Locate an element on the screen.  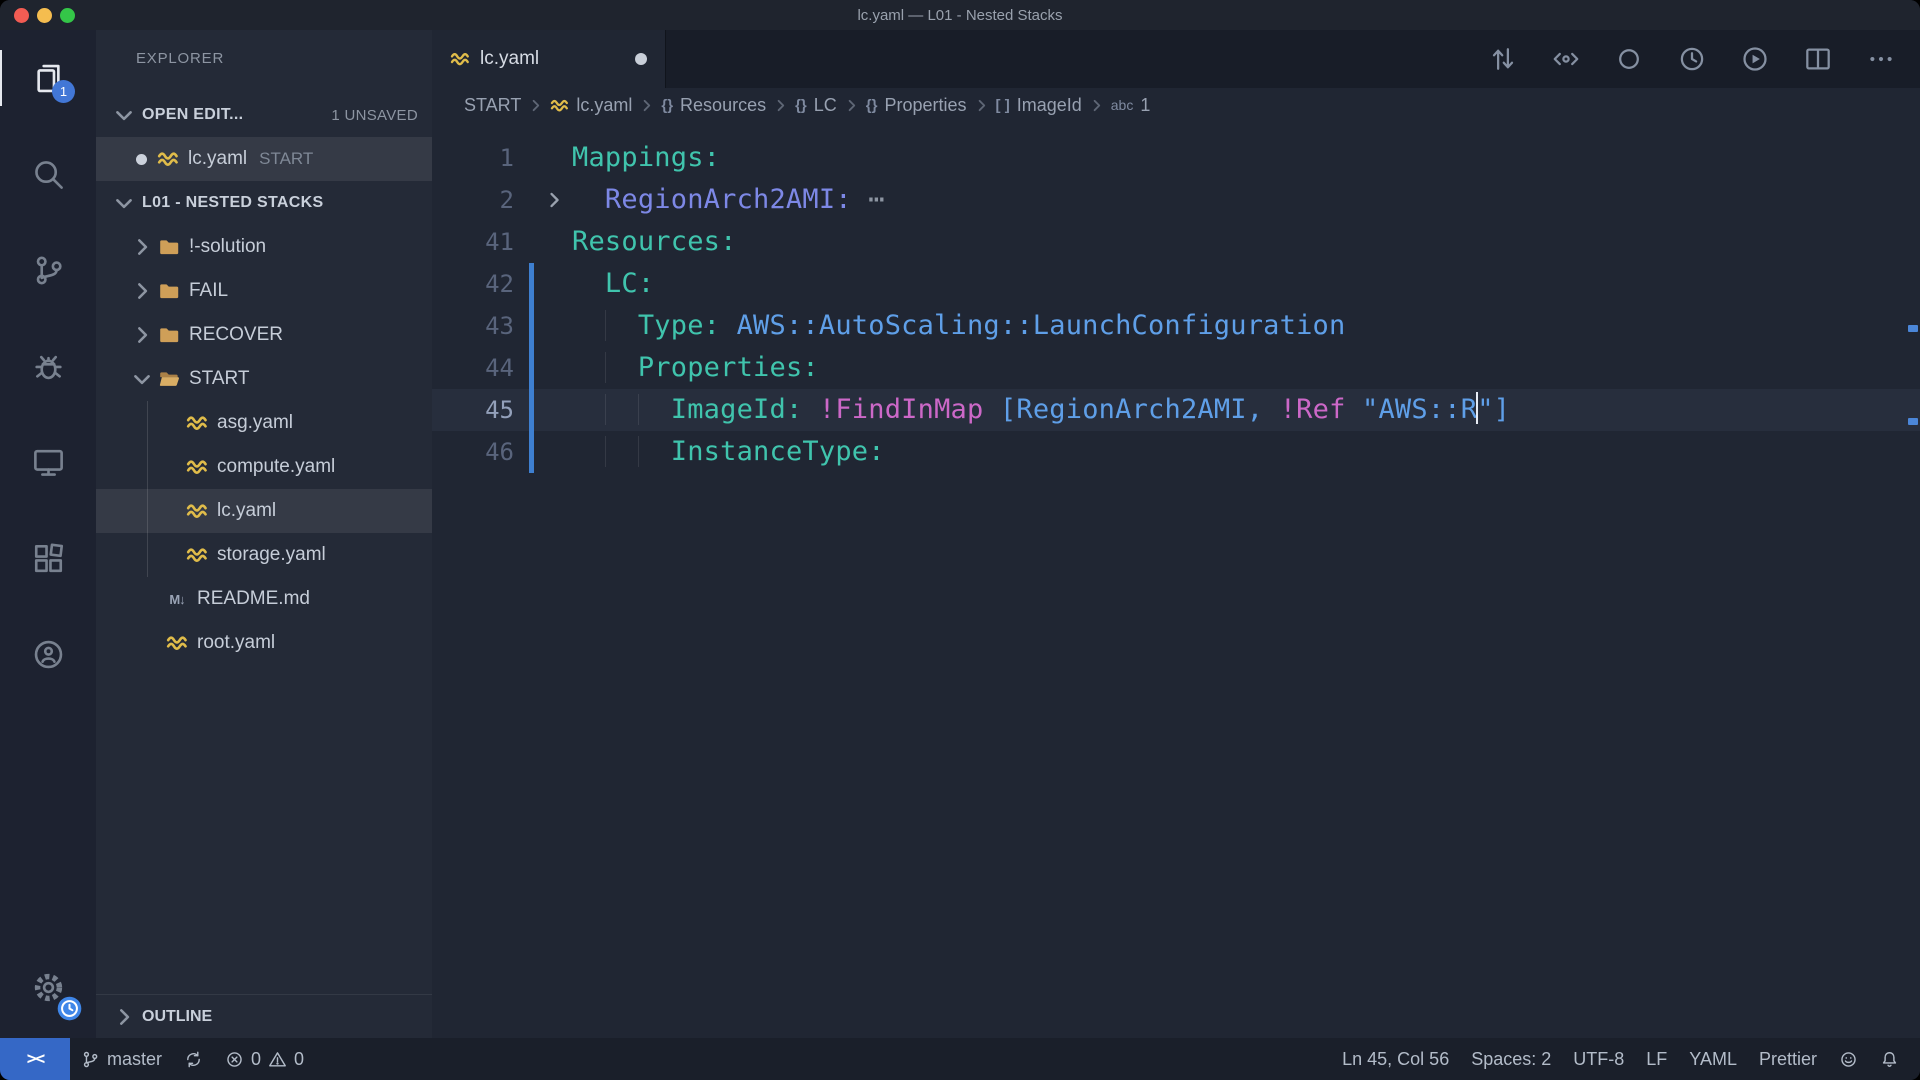
activity-source-control is located at coordinates (48, 270).